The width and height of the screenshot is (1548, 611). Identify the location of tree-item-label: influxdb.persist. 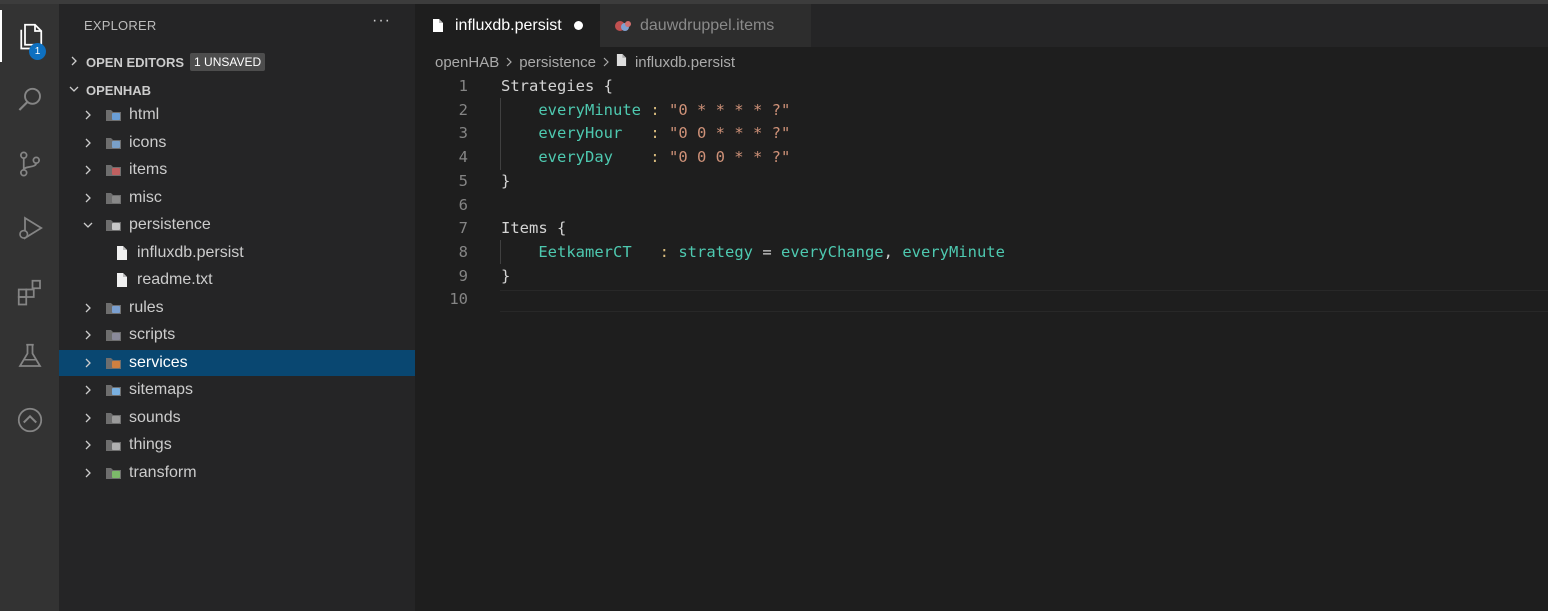
(190, 252).